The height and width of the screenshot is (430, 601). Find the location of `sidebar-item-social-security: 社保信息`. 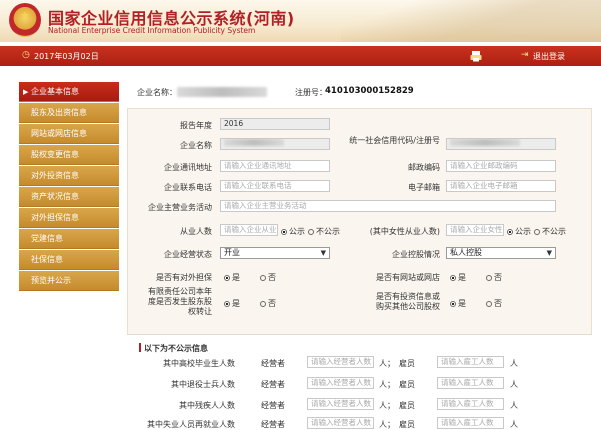

sidebar-item-social-security: 社保信息 is located at coordinates (69, 260).